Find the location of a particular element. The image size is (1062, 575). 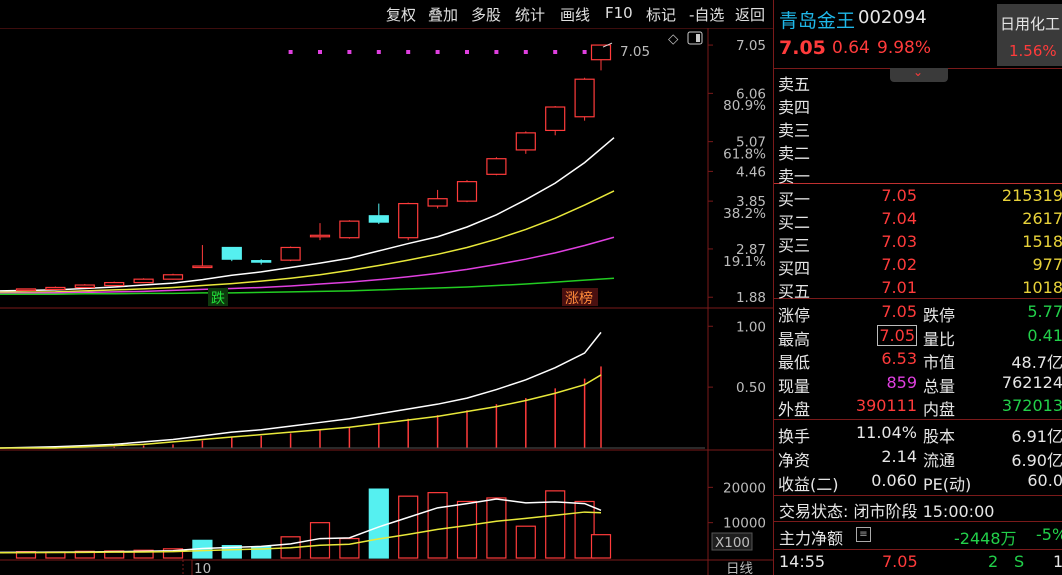

stat-label: 净资 is located at coordinates (794, 460).